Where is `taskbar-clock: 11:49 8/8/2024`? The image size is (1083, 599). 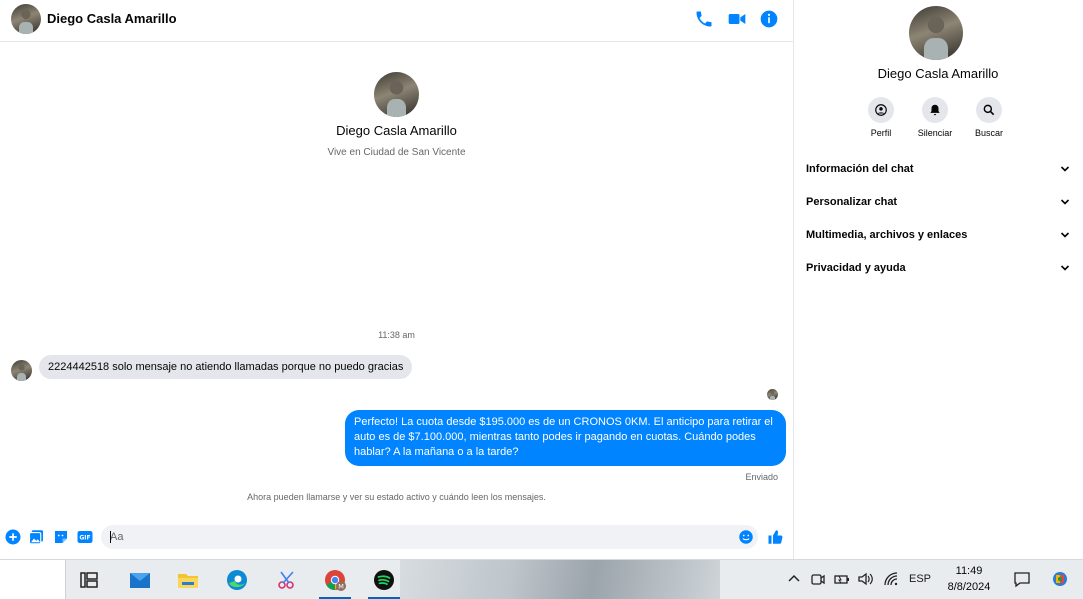
taskbar-clock: 11:49 8/8/2024 is located at coordinates (969, 579).